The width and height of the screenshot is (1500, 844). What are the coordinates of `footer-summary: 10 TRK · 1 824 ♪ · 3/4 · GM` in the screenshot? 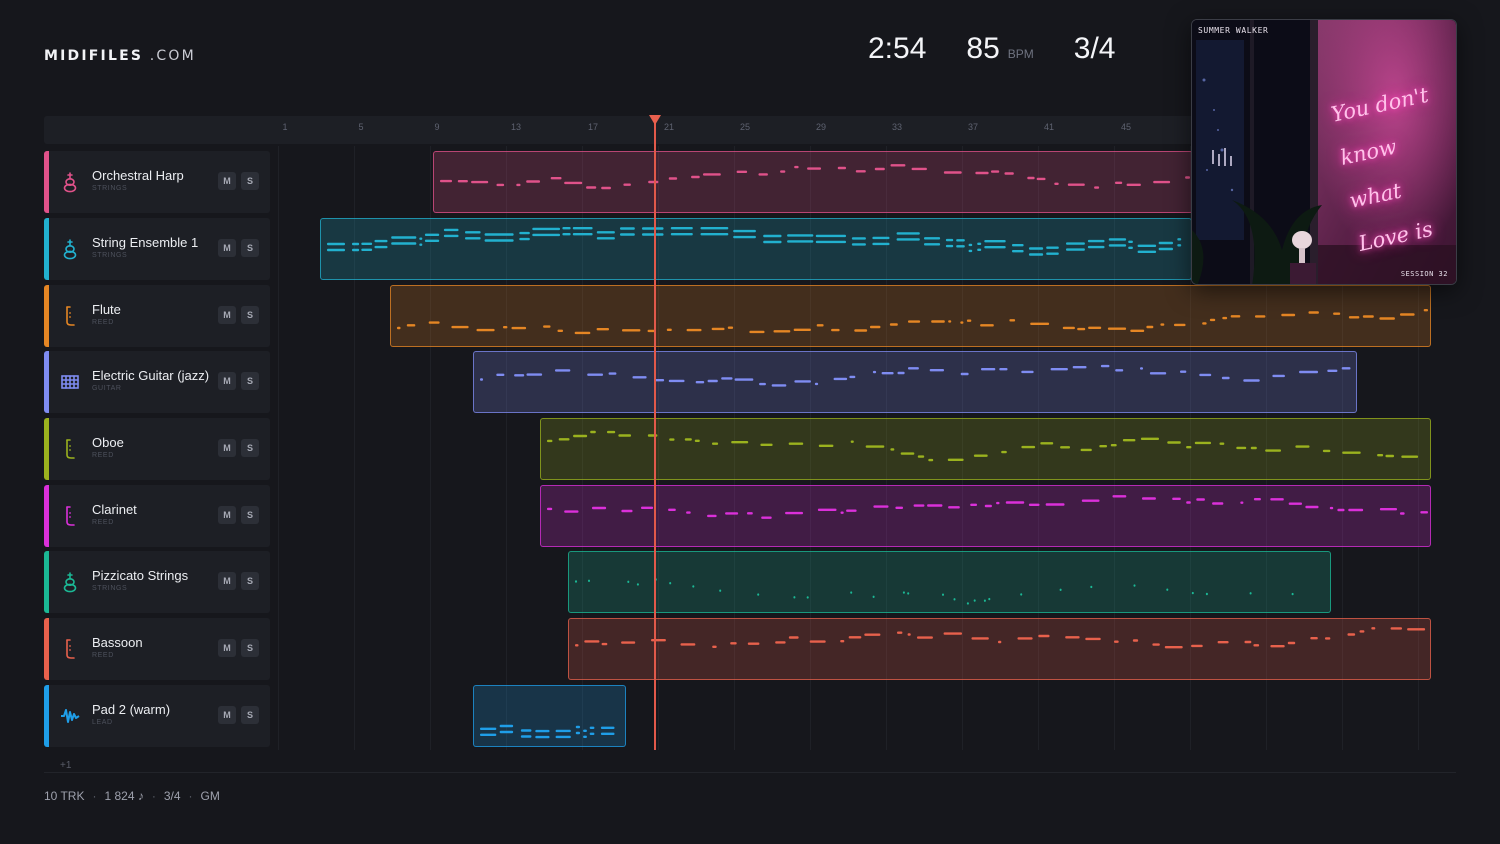 It's located at (132, 796).